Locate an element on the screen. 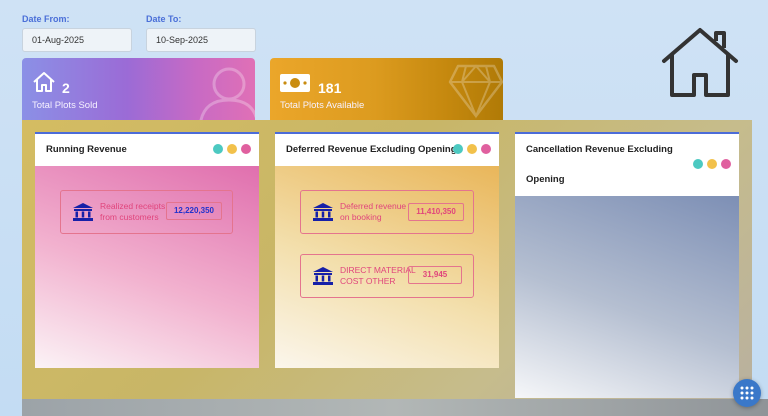 The width and height of the screenshot is (768, 416). card-header: Cancellation Revenue Excluding Opening is located at coordinates (627, 164).